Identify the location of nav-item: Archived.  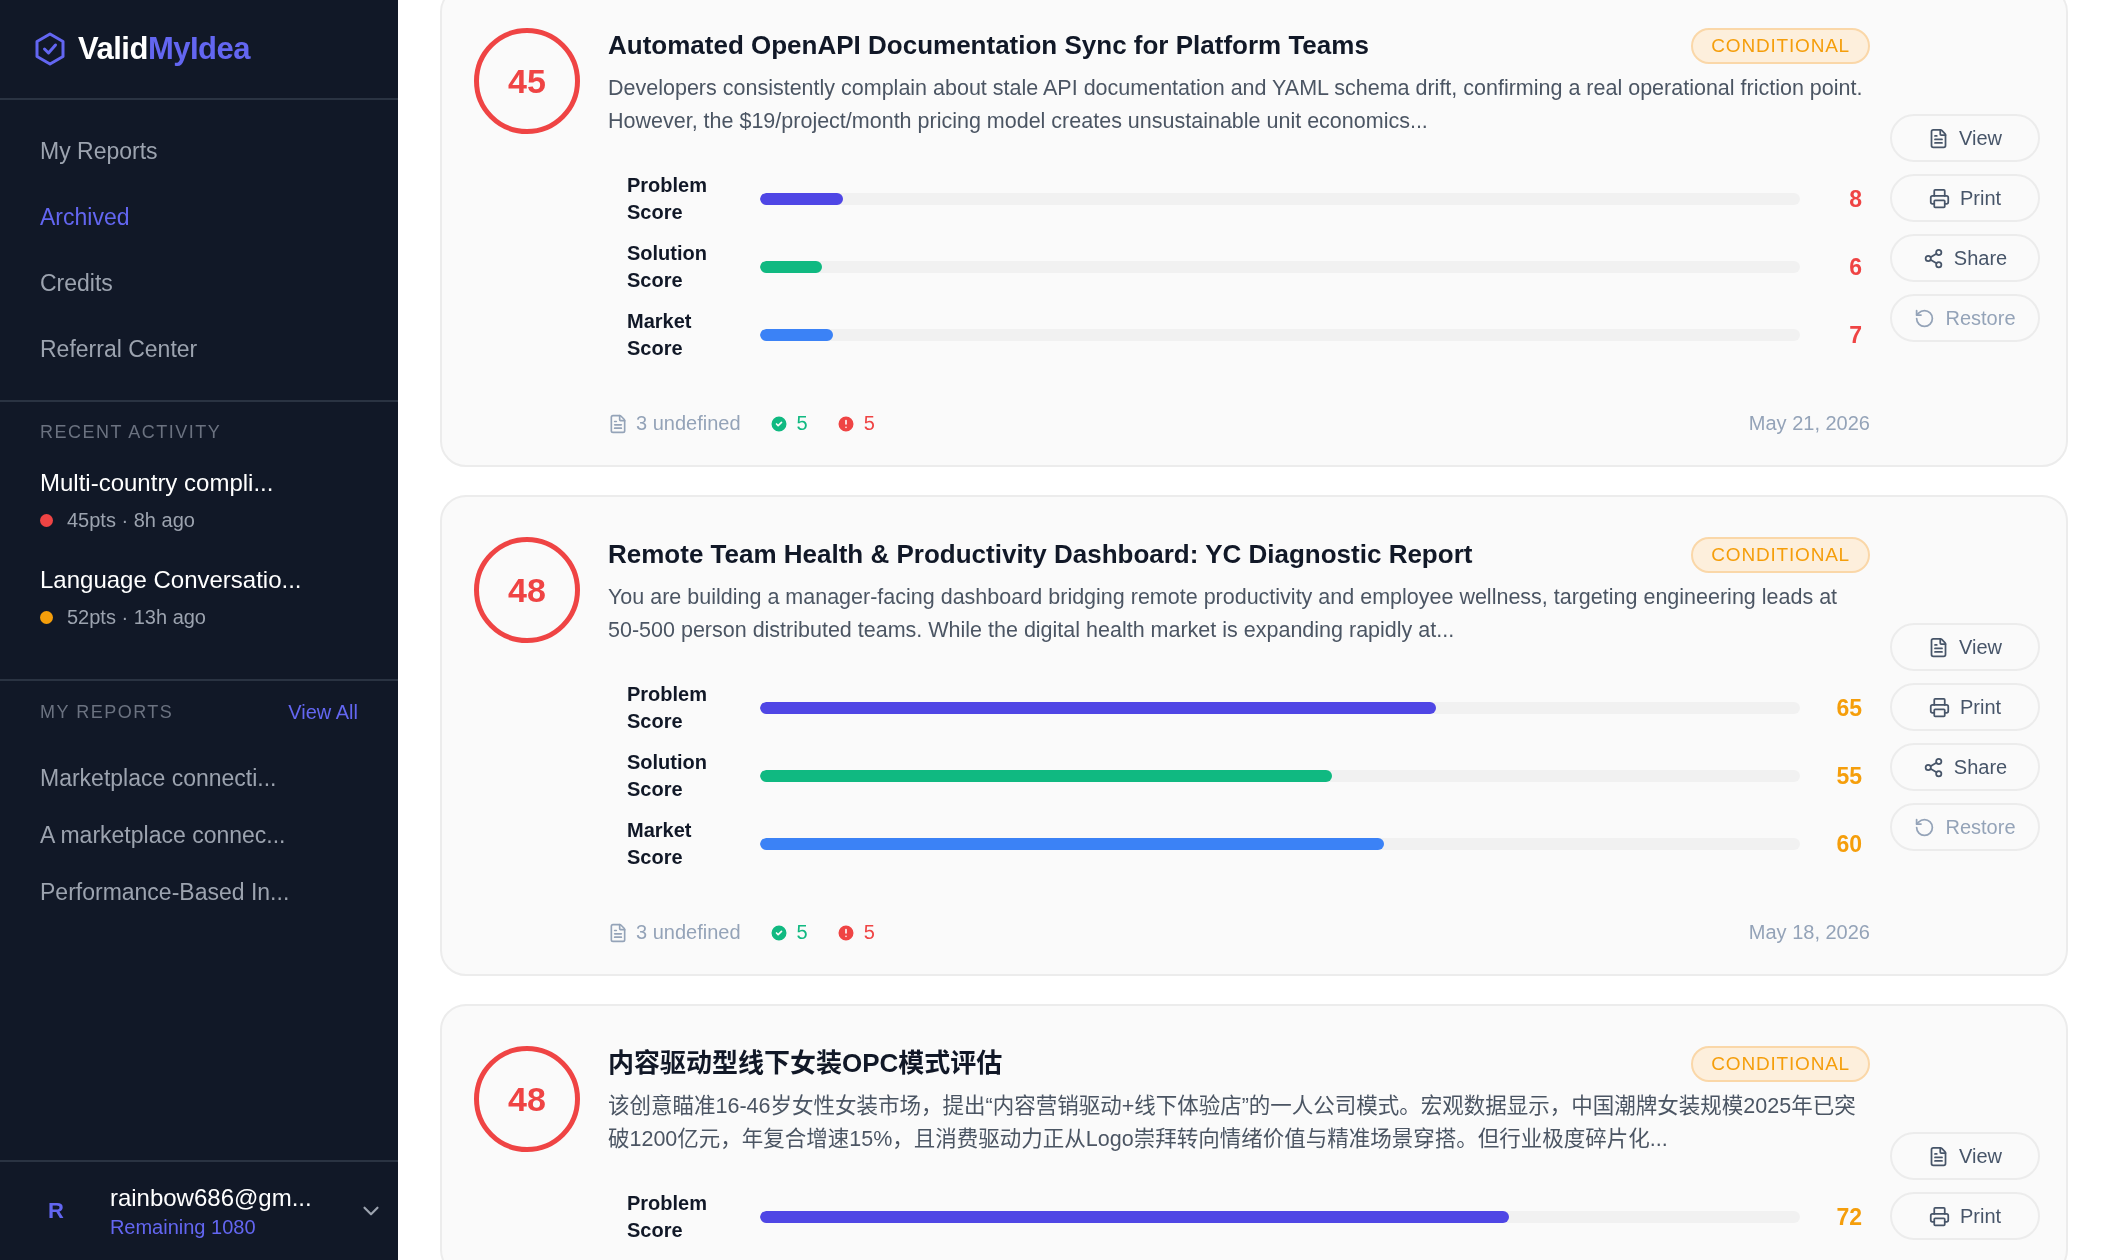
(199, 217).